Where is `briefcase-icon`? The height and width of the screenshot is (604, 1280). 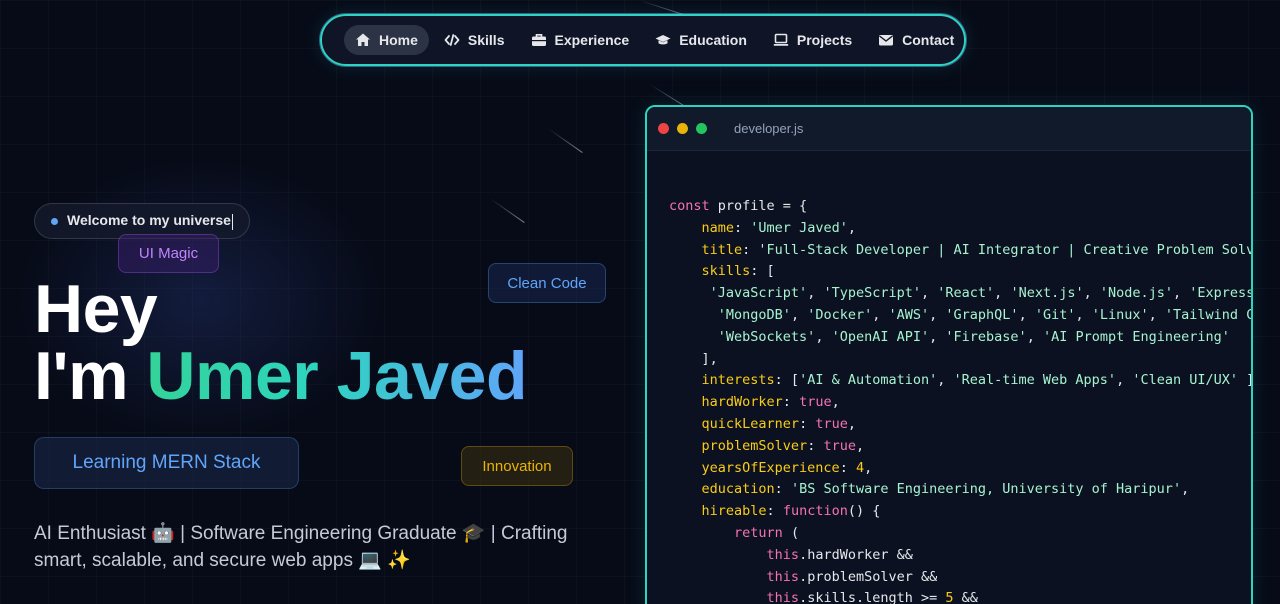 briefcase-icon is located at coordinates (539, 40).